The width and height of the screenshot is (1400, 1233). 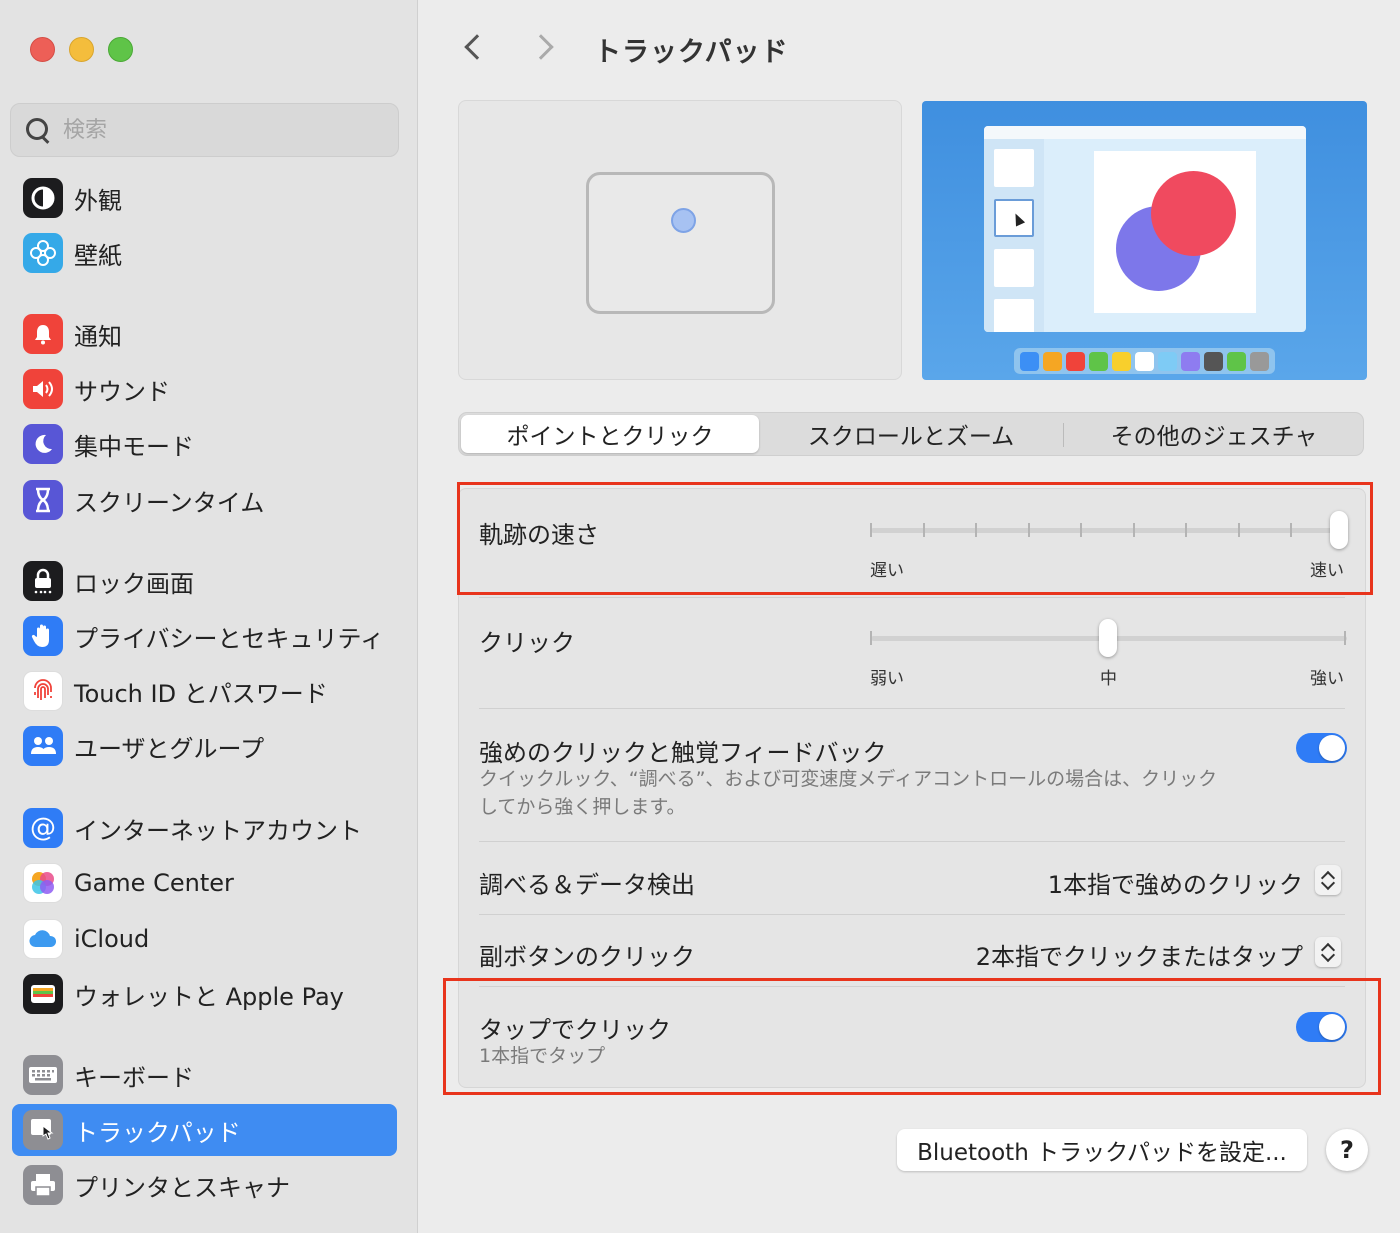 What do you see at coordinates (1144, 361) in the screenshot?
I see `dock` at bounding box center [1144, 361].